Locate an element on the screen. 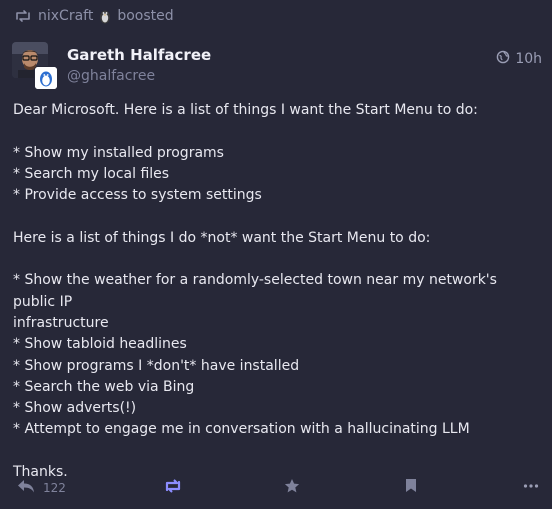 Image resolution: width=552 pixels, height=509 pixels. bookmark-icon is located at coordinates (411, 487).